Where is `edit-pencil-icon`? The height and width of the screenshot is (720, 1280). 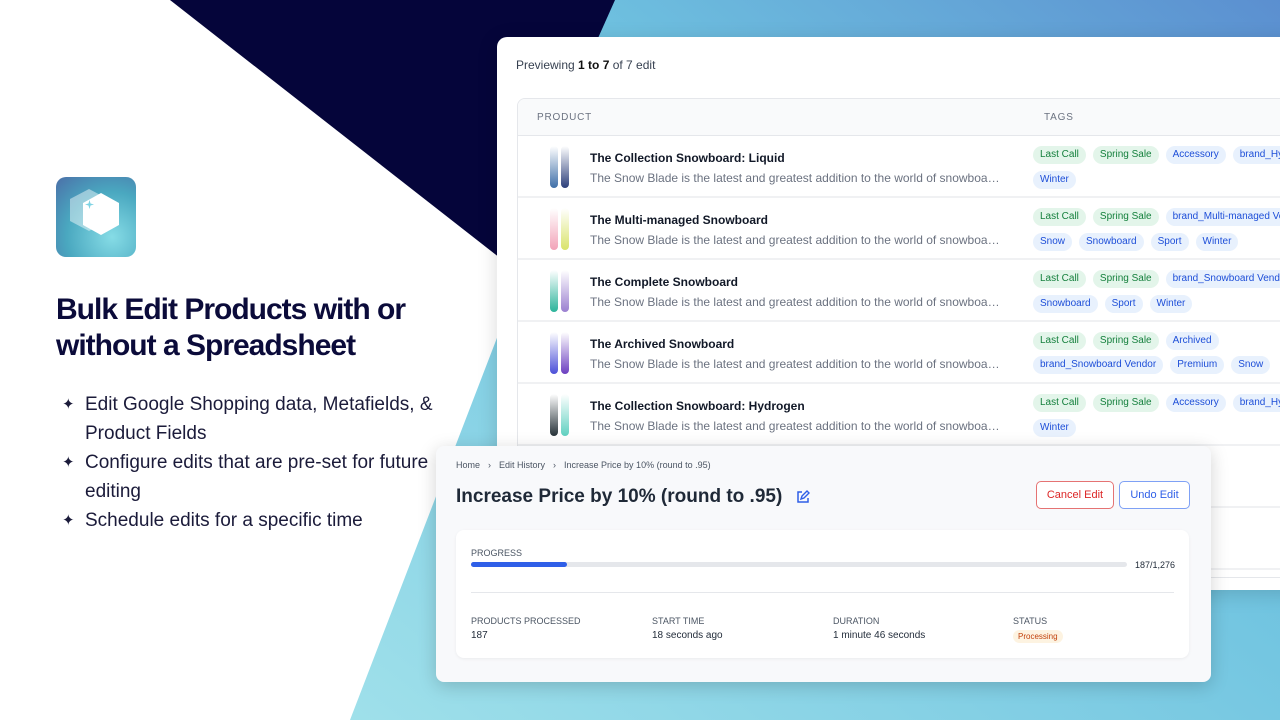
edit-pencil-icon is located at coordinates (803, 497).